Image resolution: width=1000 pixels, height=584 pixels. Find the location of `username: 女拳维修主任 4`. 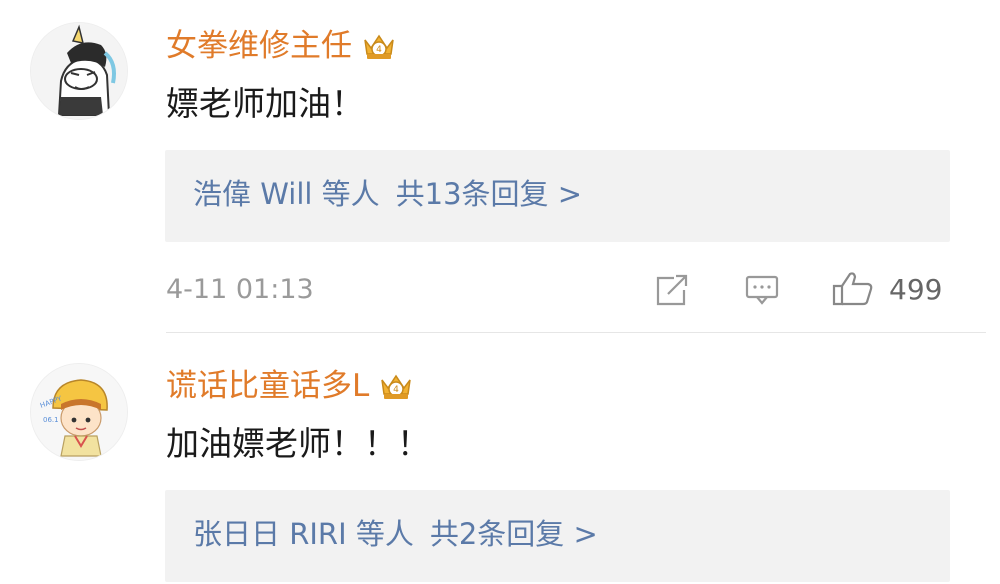

username: 女拳维修主任 4 is located at coordinates (281, 46).